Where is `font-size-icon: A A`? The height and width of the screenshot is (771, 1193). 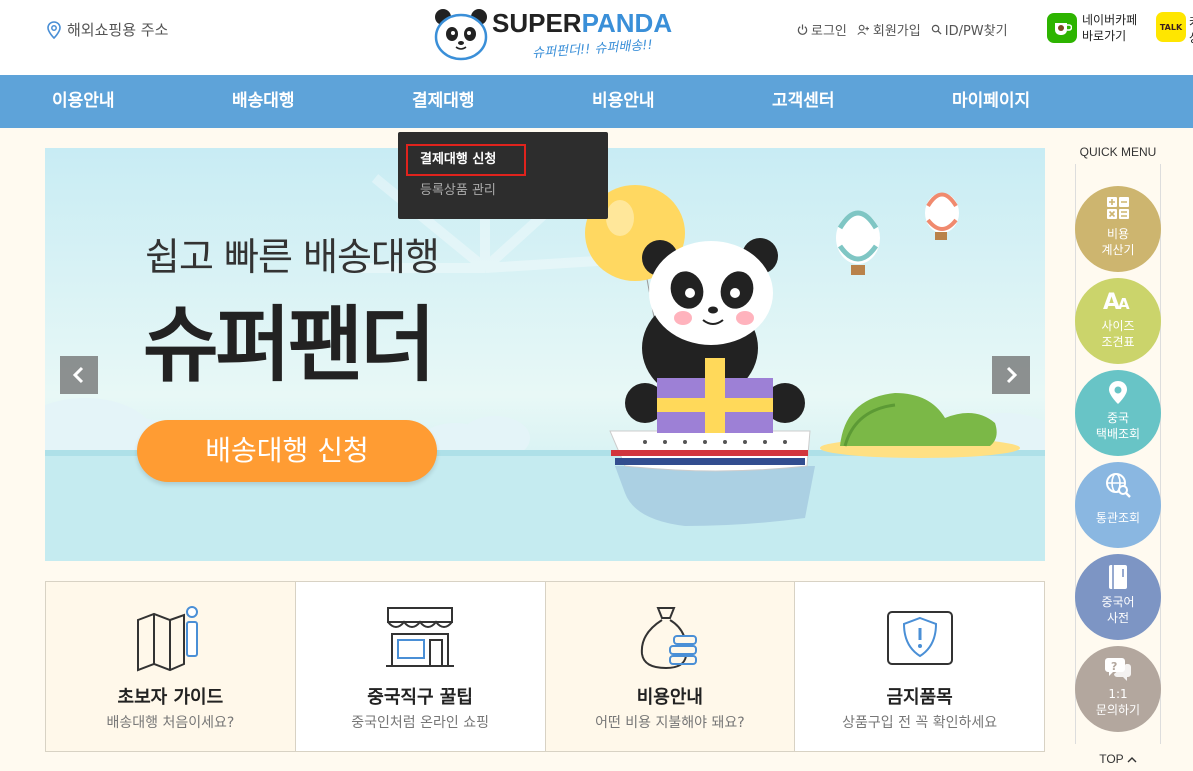
font-size-icon: A A is located at coordinates (1116, 301).